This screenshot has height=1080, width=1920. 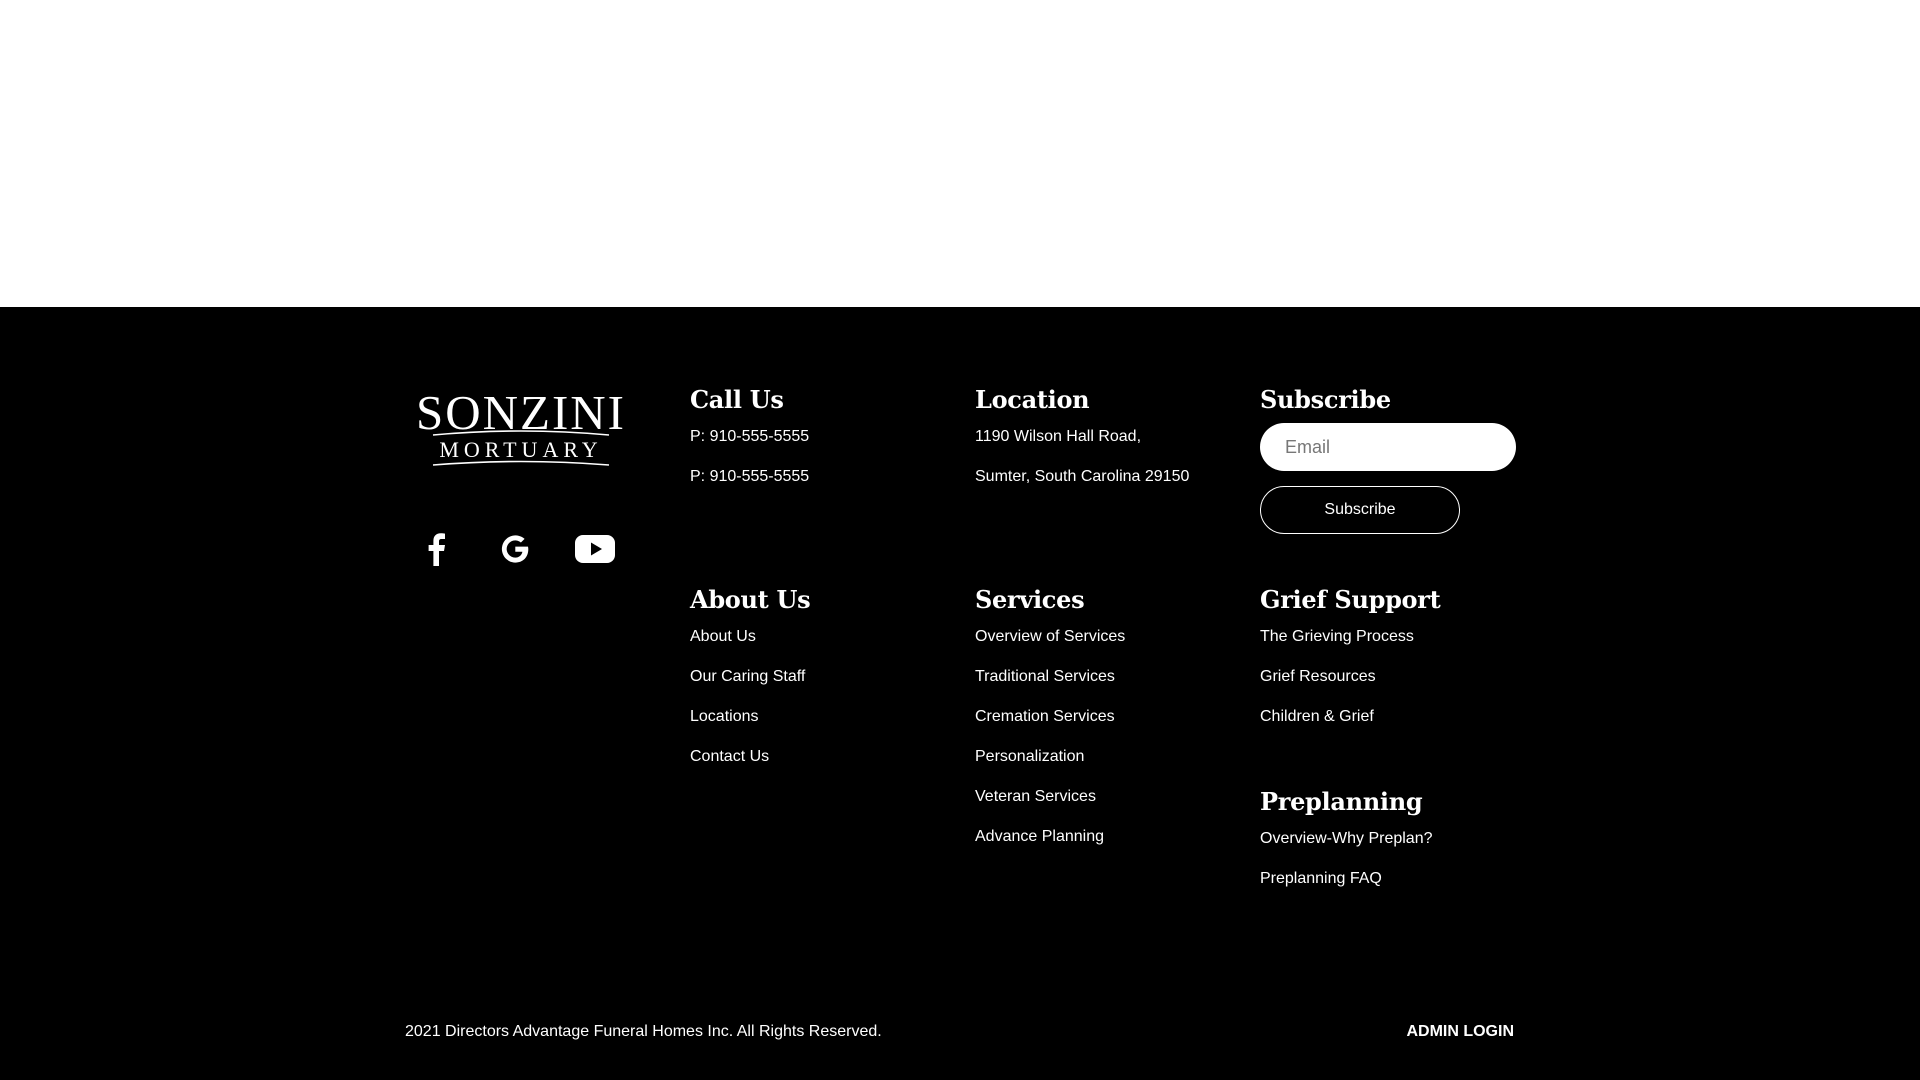 I want to click on address-line: 1190 Wilson Hall Road,, so click(x=1058, y=436).